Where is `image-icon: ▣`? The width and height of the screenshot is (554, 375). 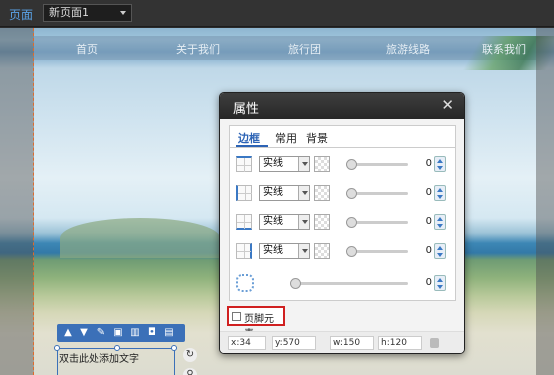
image-icon: ▣ is located at coordinates (118, 332).